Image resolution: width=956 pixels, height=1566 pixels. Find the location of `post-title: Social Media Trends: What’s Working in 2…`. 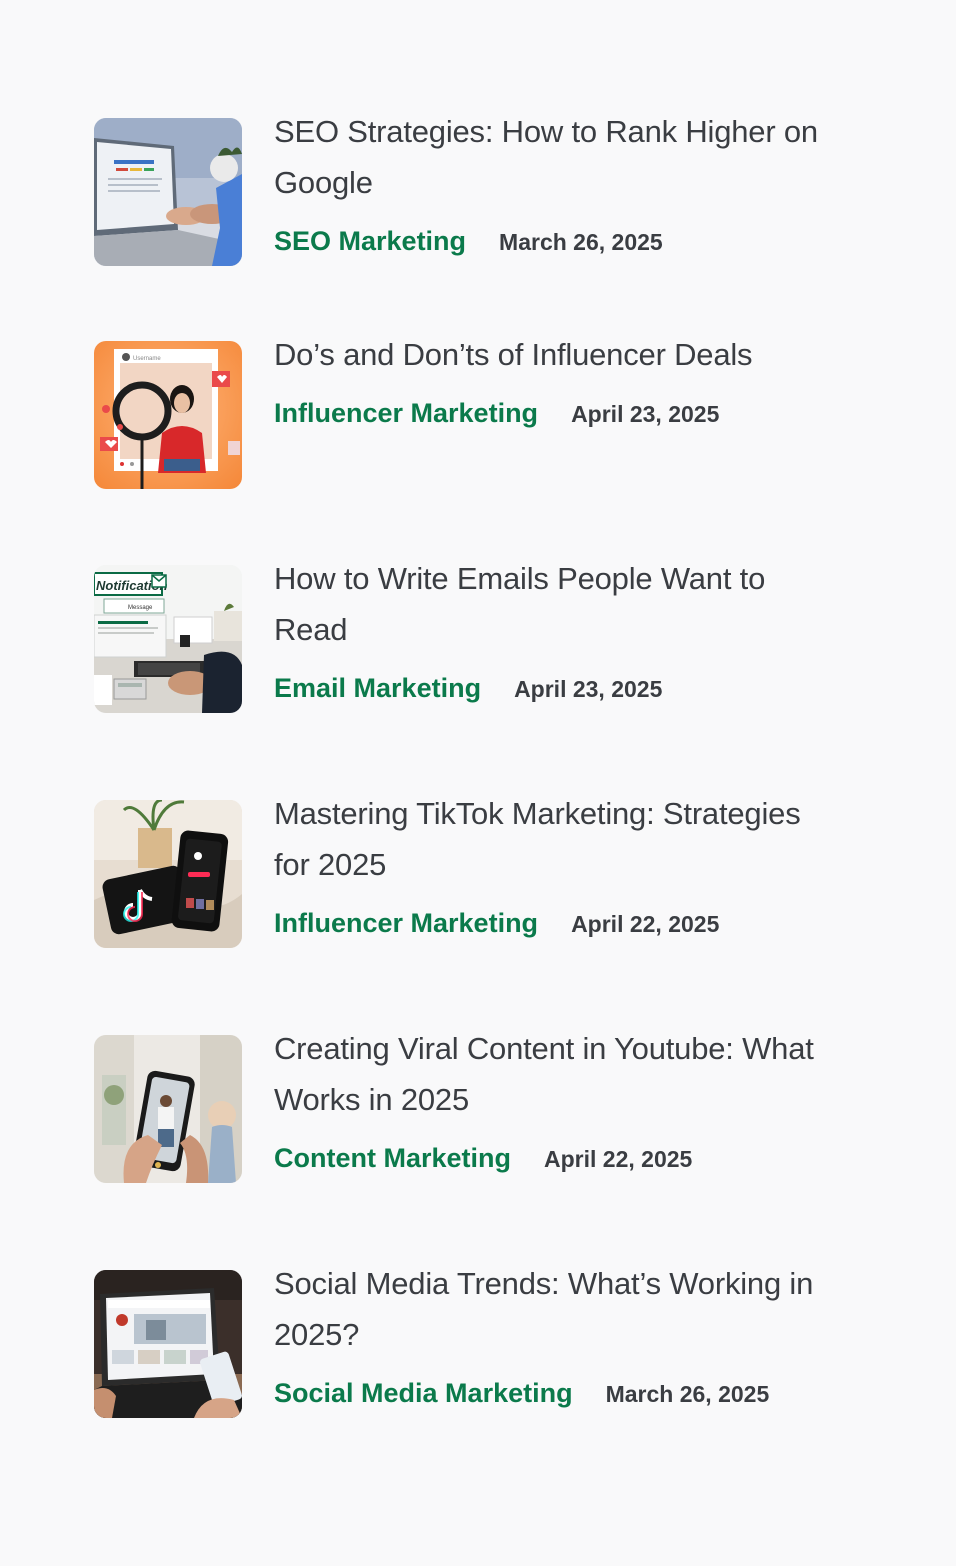

post-title: Social Media Trends: What’s Working in 2… is located at coordinates (554, 1309).